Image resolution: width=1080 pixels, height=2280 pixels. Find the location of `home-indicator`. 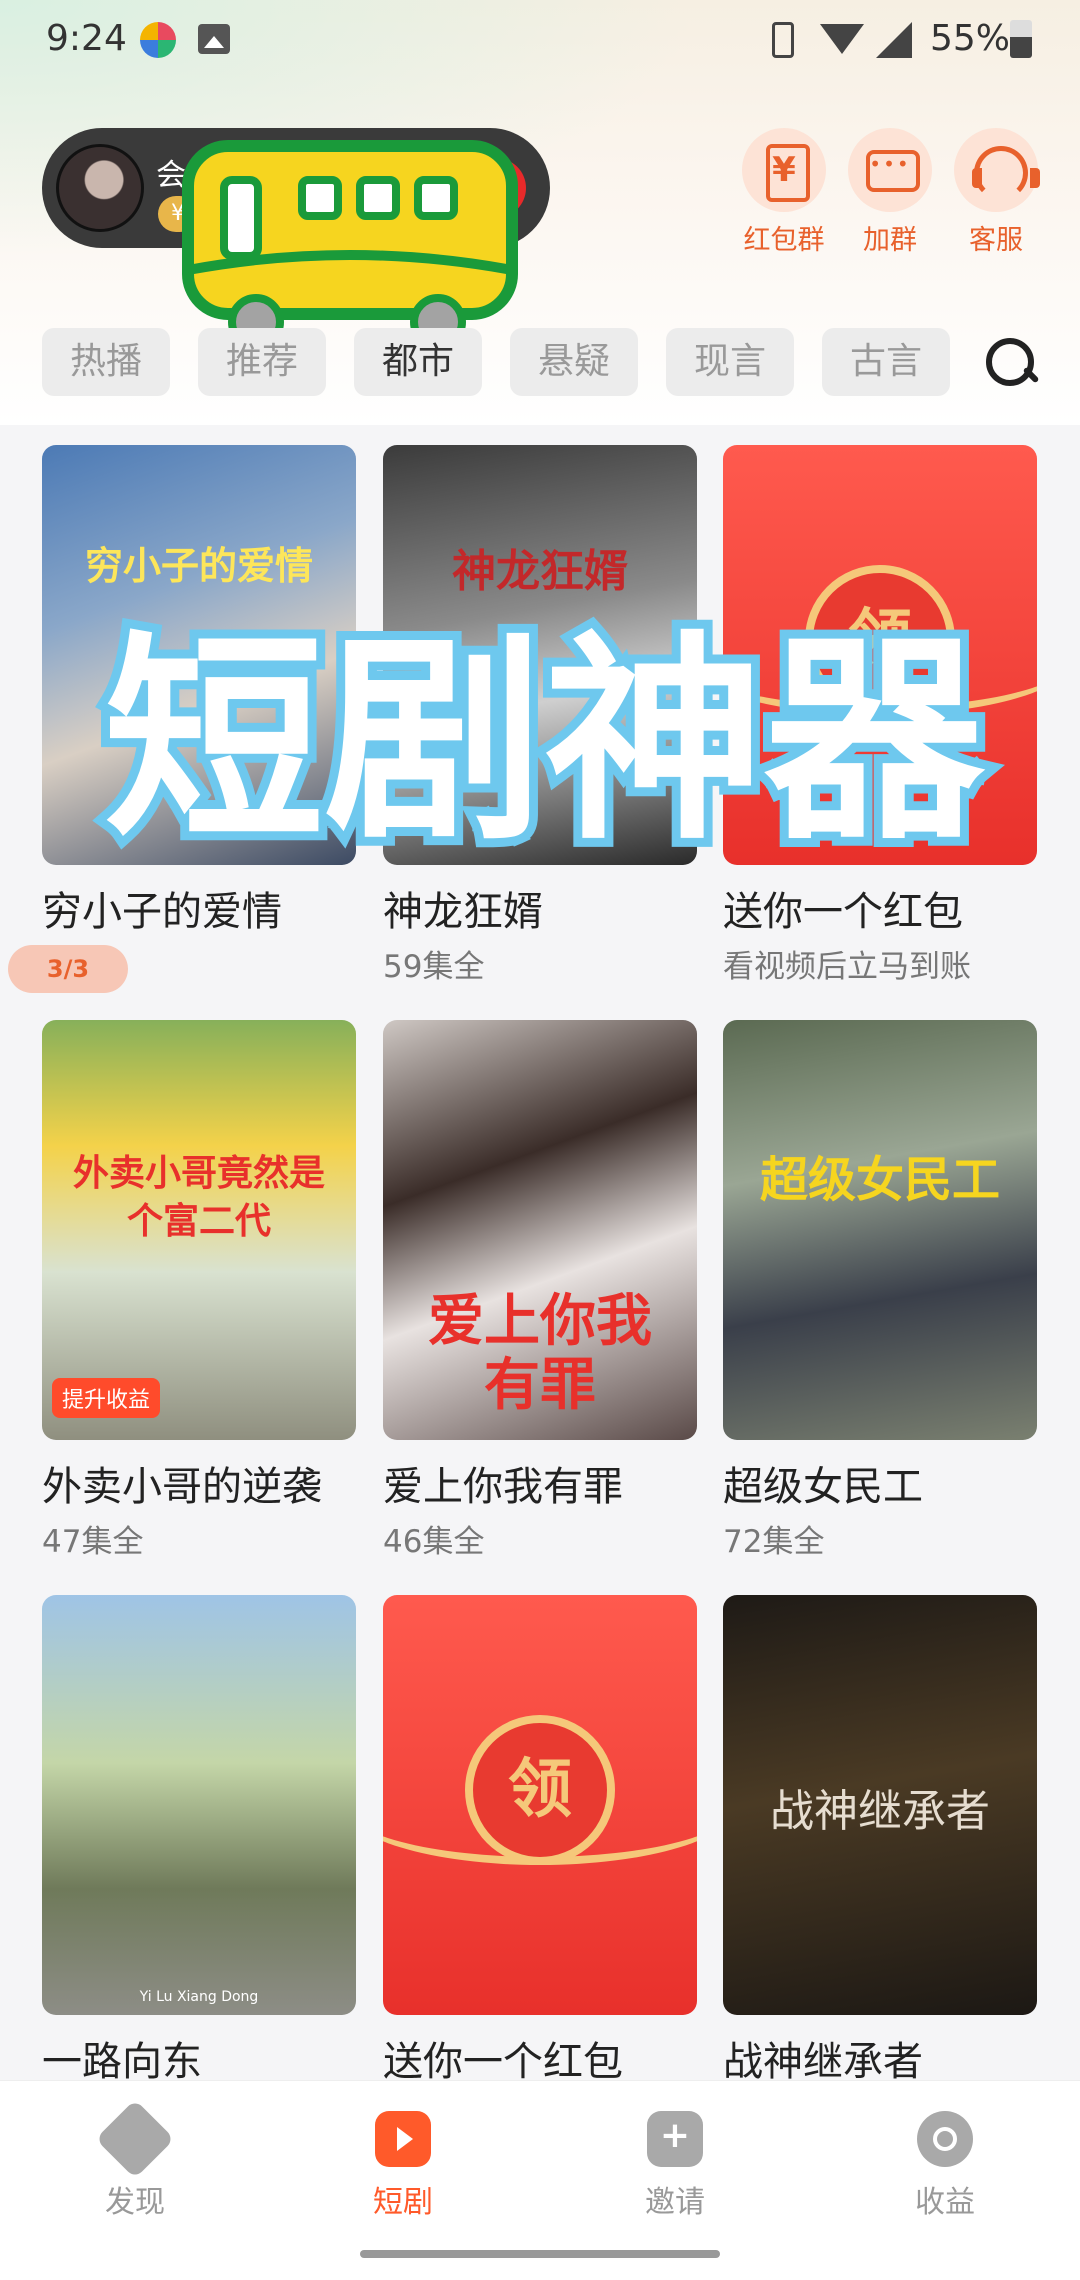

home-indicator is located at coordinates (540, 2254).